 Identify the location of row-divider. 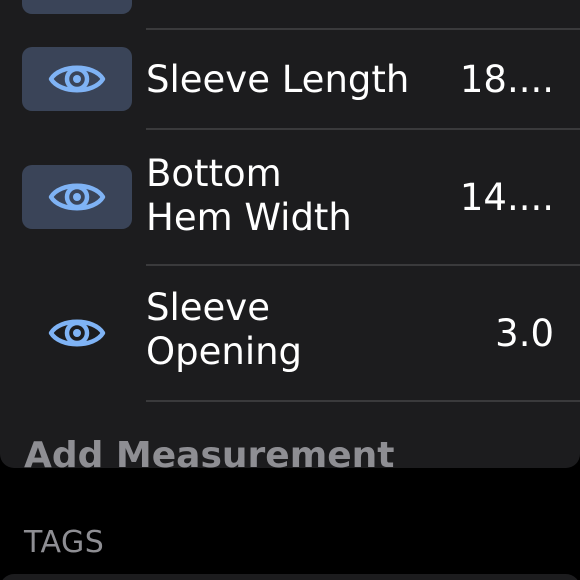
(363, 401).